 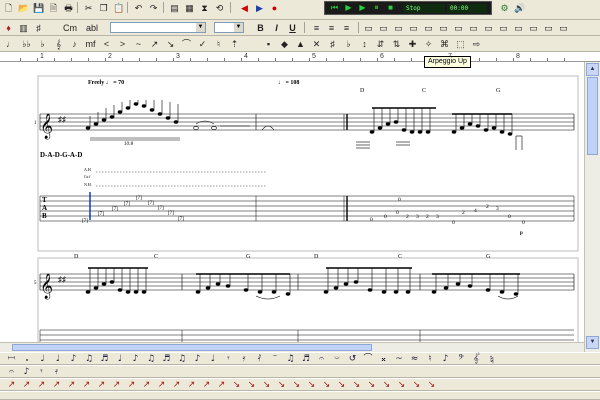 I want to click on notation-symbol-button: <, so click(x=106, y=43).